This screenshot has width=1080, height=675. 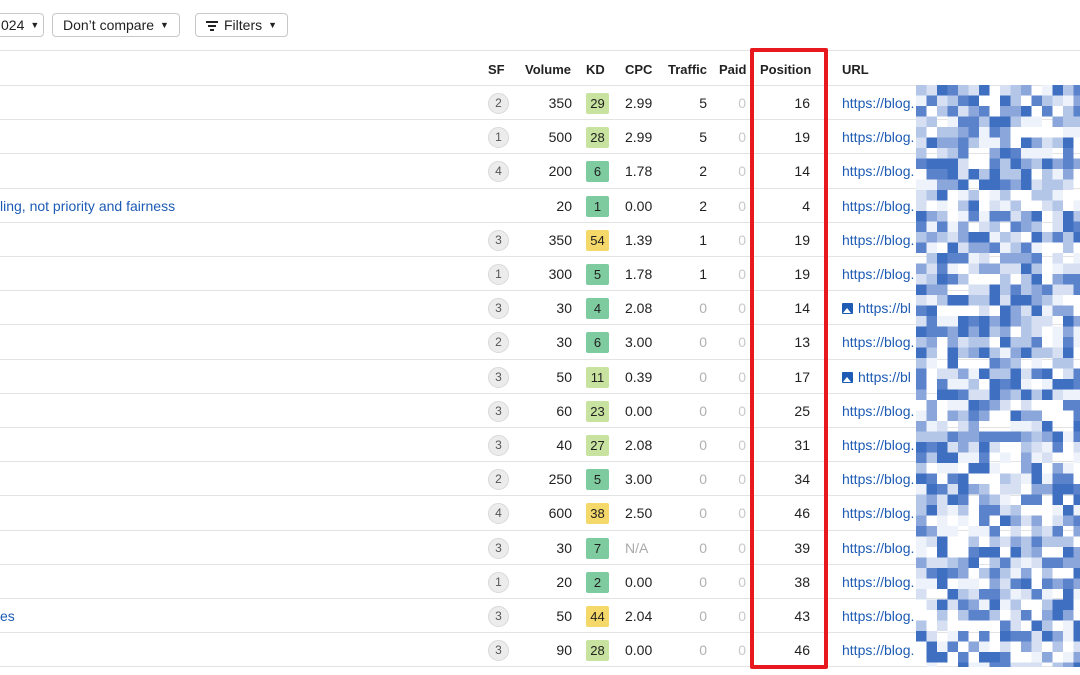 What do you see at coordinates (638, 69) in the screenshot?
I see `column-header-cpc: CPC` at bounding box center [638, 69].